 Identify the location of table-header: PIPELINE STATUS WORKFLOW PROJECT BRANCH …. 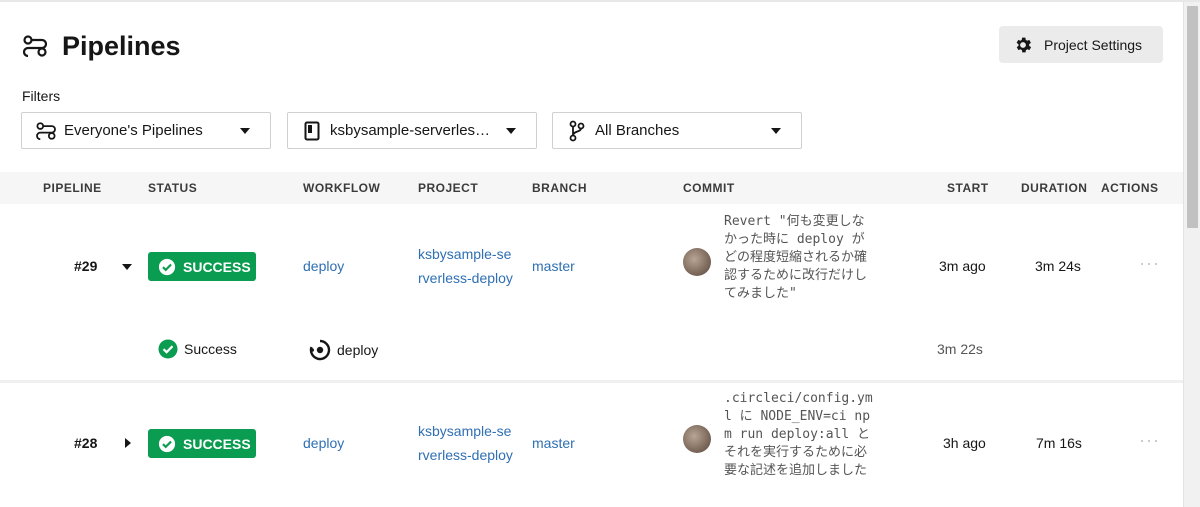
(591, 188).